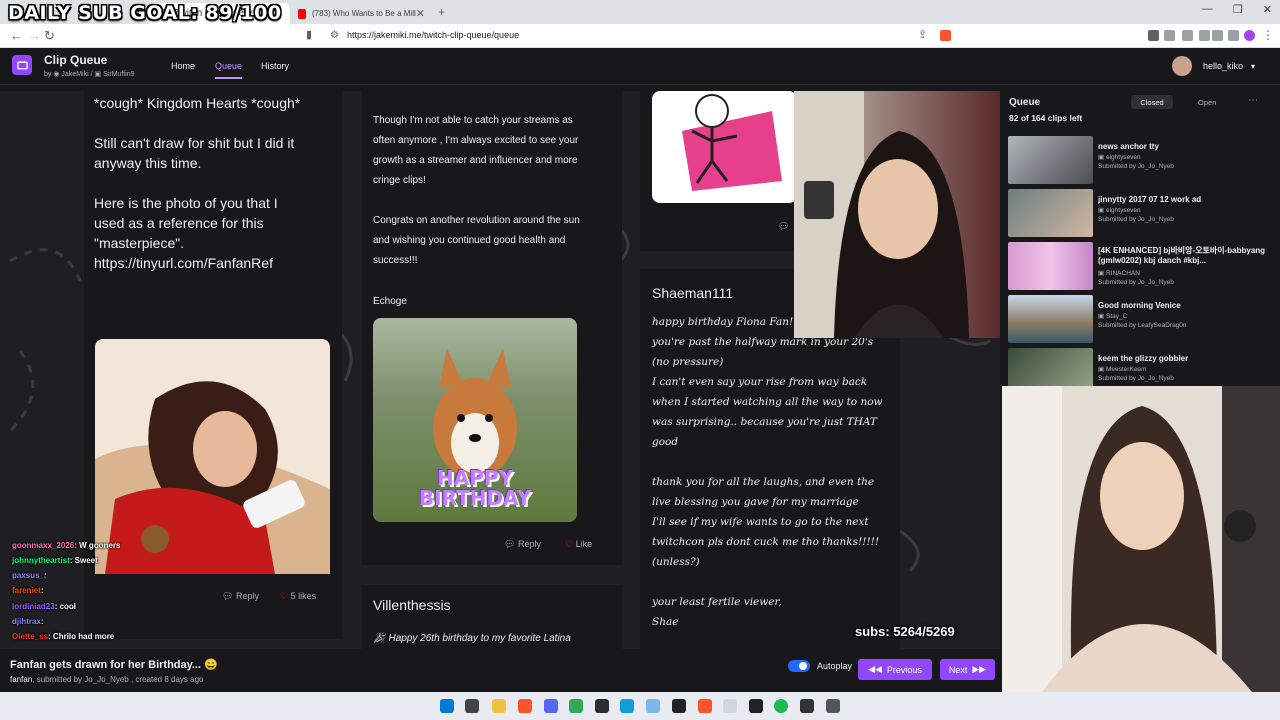  Describe the element at coordinates (1253, 100) in the screenshot. I see `more-options-icon: ⋯` at that location.